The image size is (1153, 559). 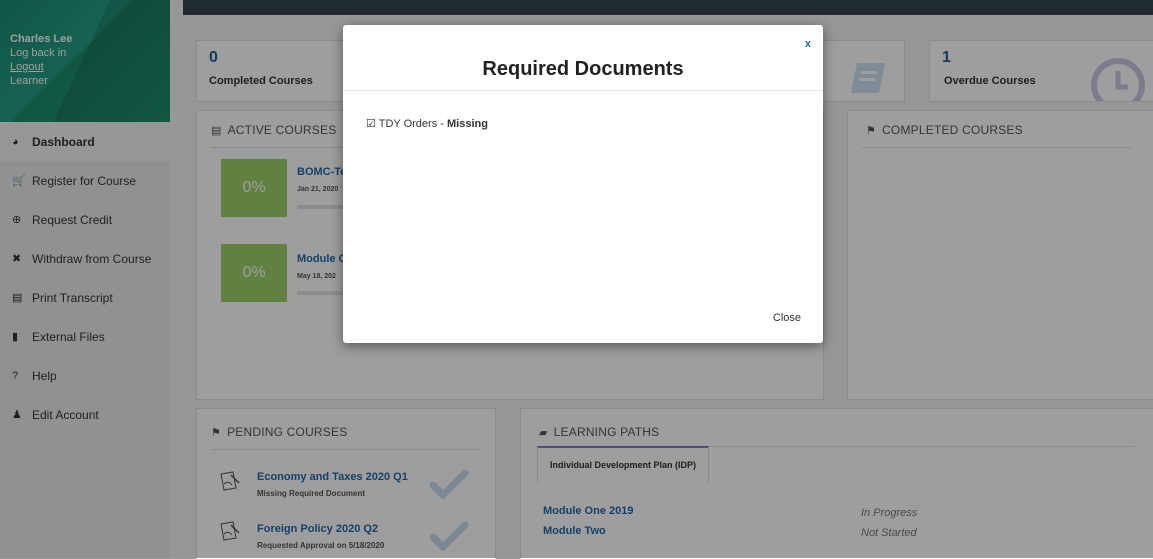 I want to click on checkbox-icon: ☑, so click(x=371, y=124).